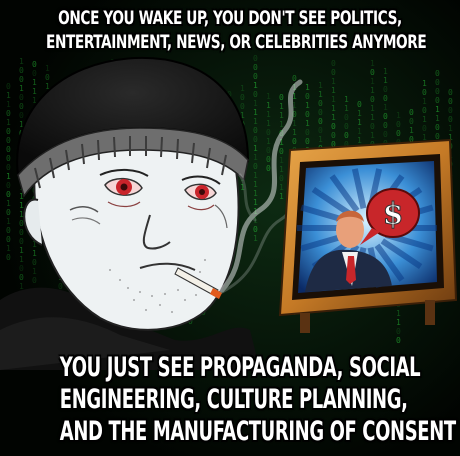  Describe the element at coordinates (257, 431) in the screenshot. I see `bottom-caption-line-3: AND THE MANUFACTURING OF CONSENT` at that location.